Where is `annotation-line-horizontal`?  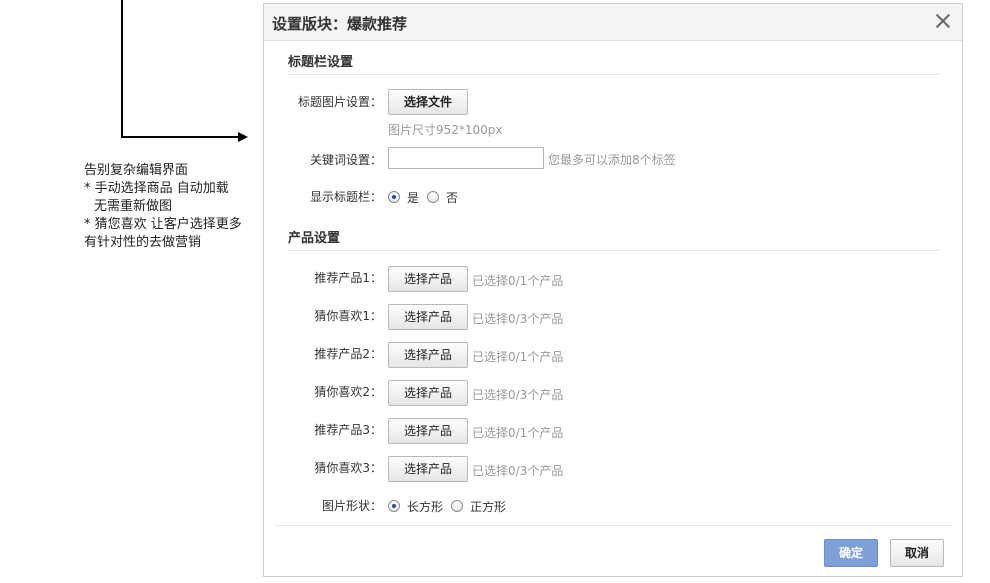 annotation-line-horizontal is located at coordinates (180, 137).